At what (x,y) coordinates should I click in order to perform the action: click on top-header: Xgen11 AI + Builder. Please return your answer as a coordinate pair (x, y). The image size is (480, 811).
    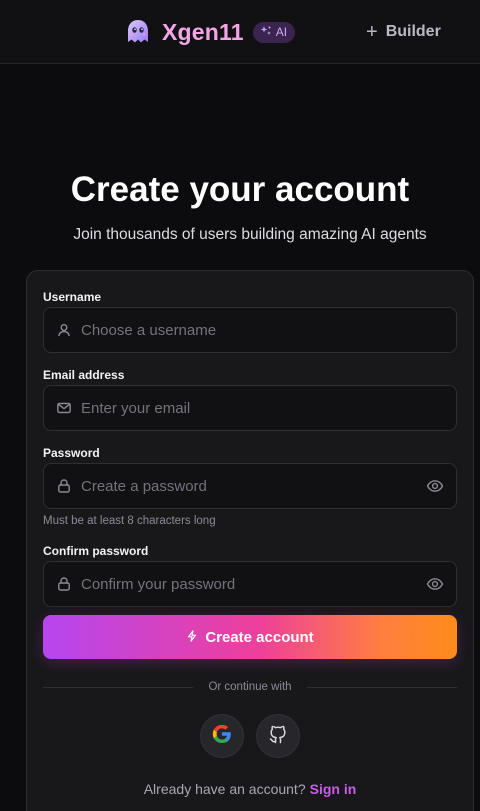
    Looking at the image, I should click on (240, 32).